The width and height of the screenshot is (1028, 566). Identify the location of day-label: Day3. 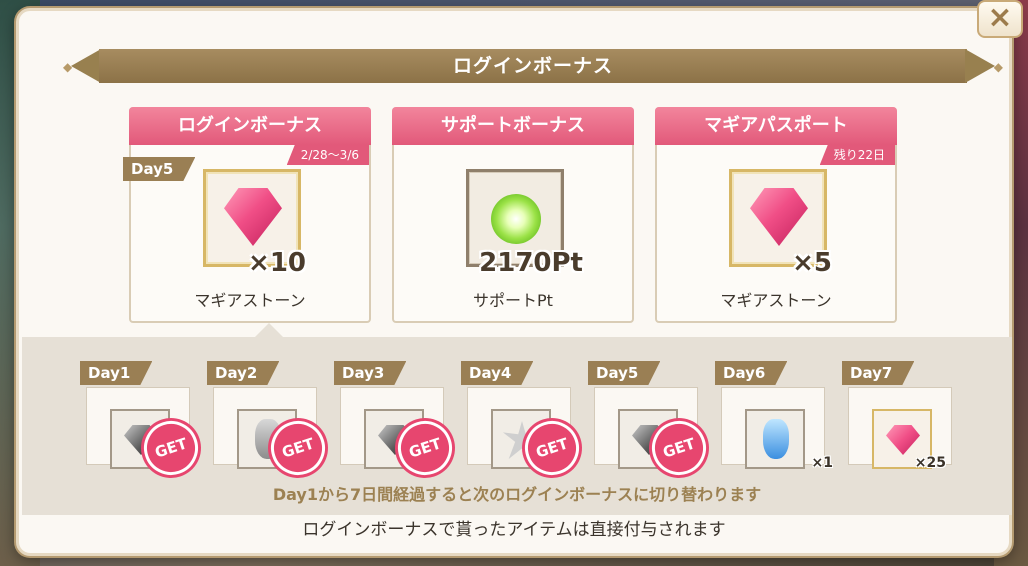
(370, 373).